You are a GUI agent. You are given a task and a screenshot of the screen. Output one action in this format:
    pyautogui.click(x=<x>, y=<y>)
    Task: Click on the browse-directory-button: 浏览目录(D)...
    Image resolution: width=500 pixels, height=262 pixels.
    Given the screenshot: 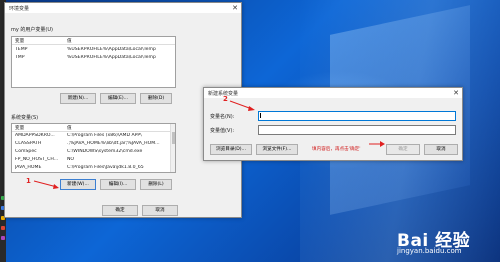 What is the action you would take?
    pyautogui.click(x=231, y=149)
    